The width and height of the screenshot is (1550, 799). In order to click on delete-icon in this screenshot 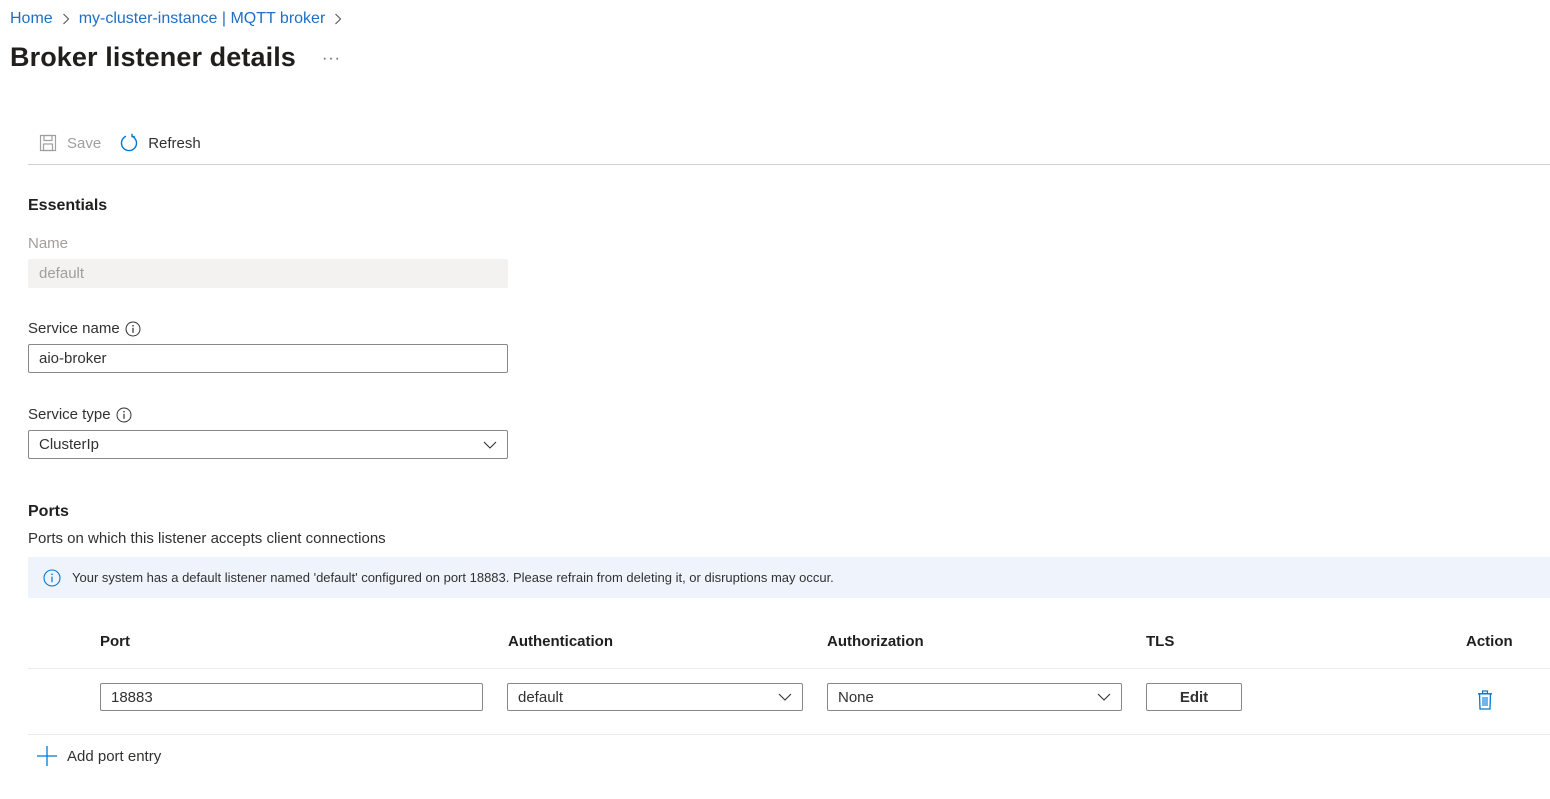, I will do `click(1485, 700)`.